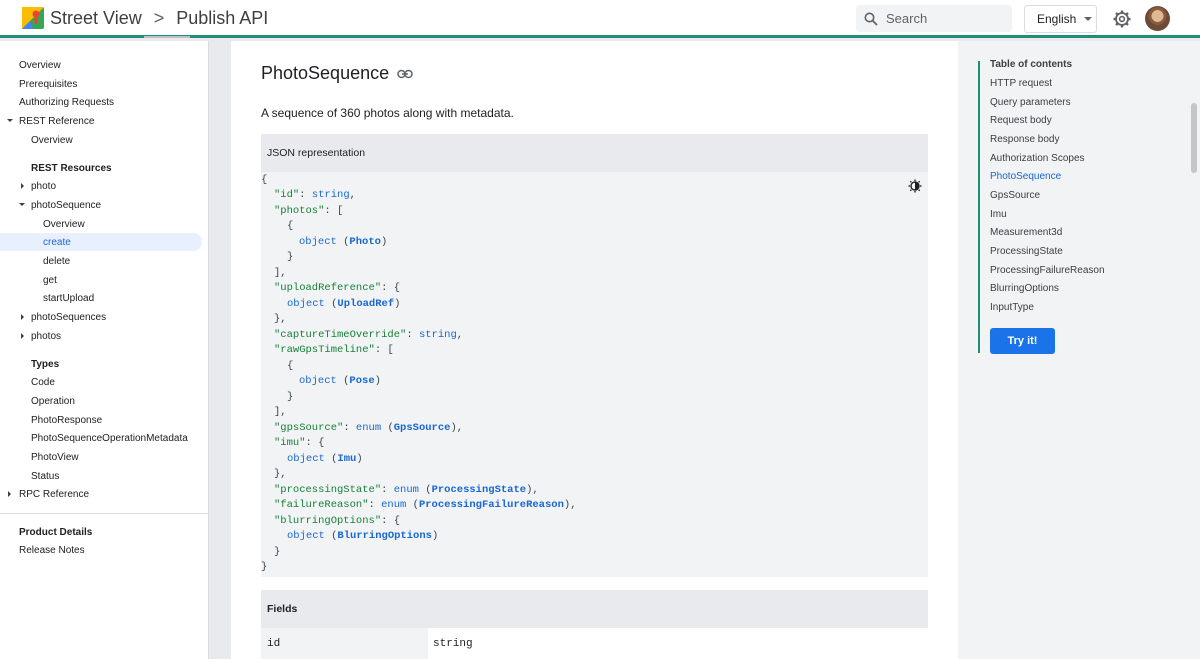 This screenshot has height=659, width=1200. I want to click on type-link-gpssource: GpsSource, so click(422, 428).